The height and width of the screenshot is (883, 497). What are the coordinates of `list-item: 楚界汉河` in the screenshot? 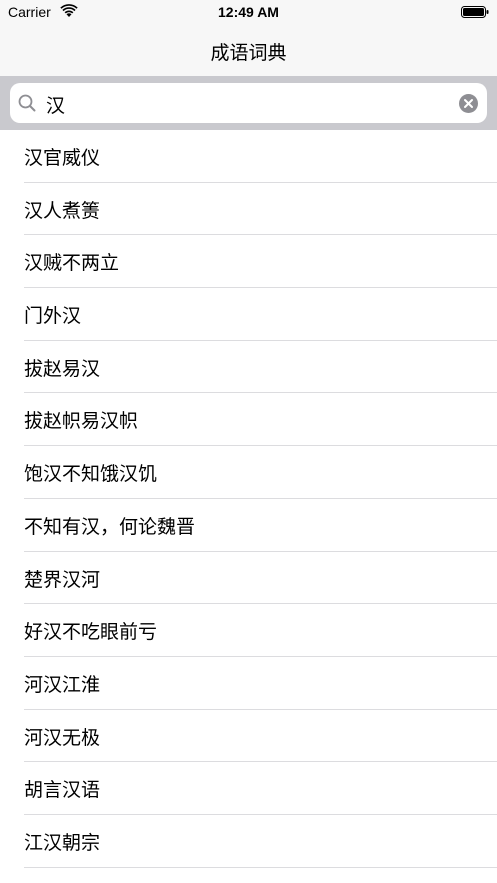 It's located at (260, 578).